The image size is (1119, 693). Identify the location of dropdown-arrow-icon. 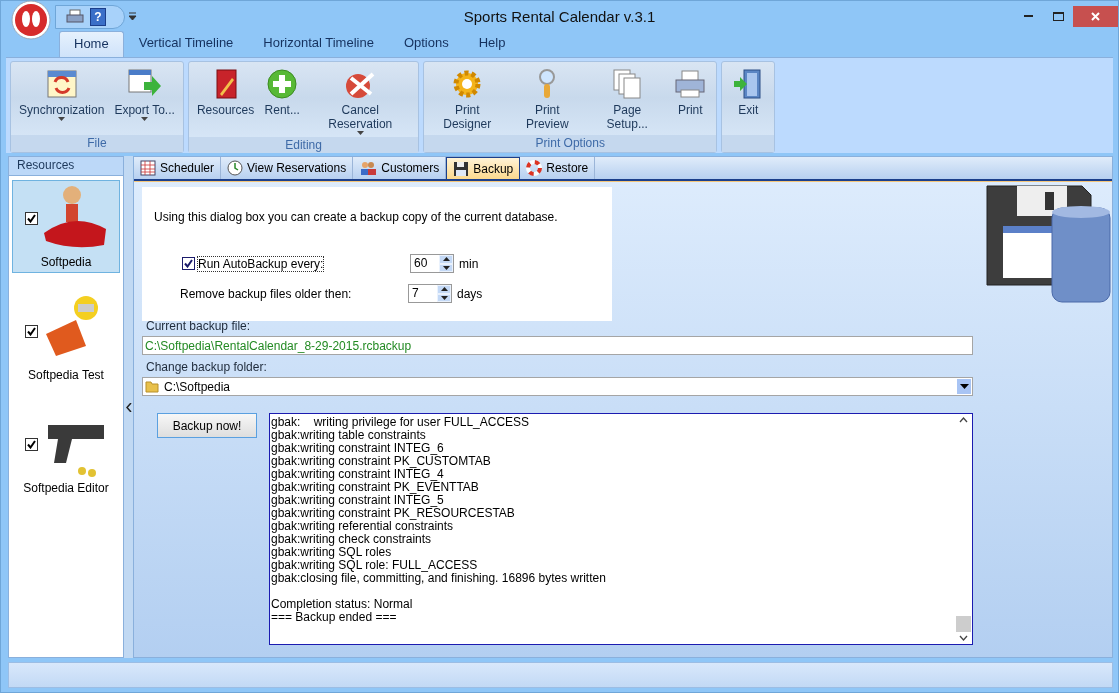
(964, 386).